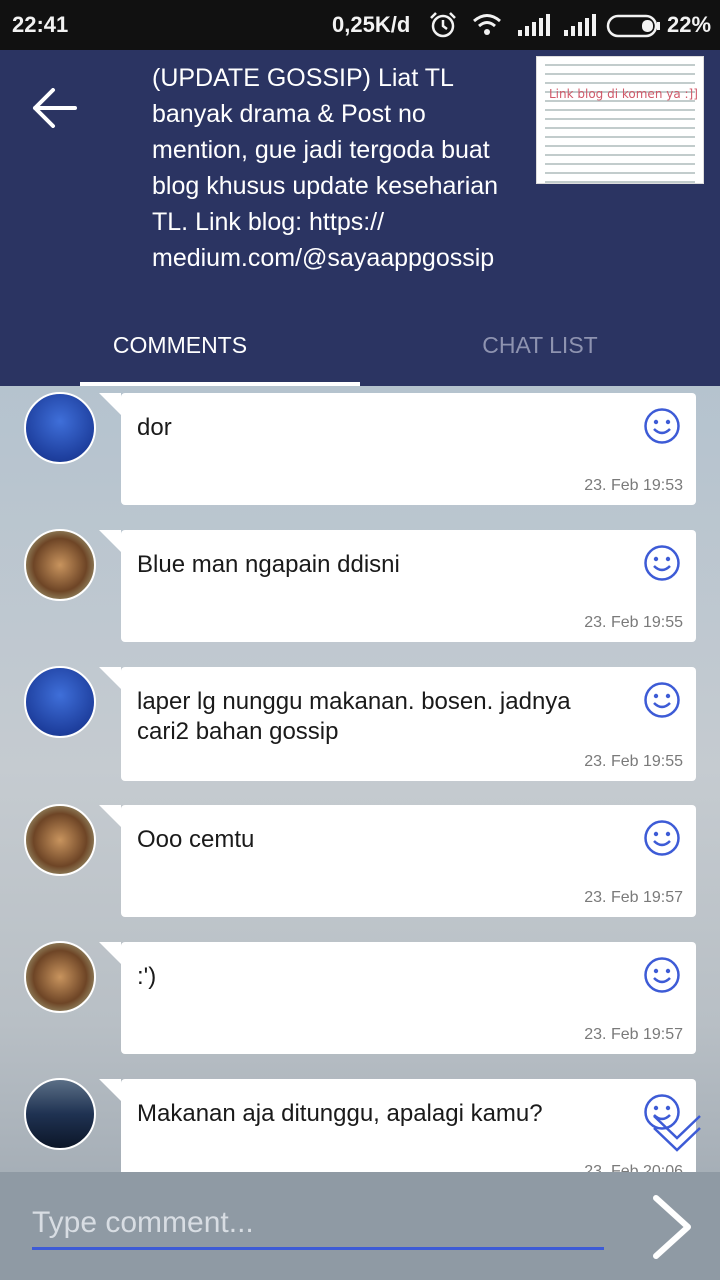 The width and height of the screenshot is (720, 1280). I want to click on wifi-icon, so click(487, 28).